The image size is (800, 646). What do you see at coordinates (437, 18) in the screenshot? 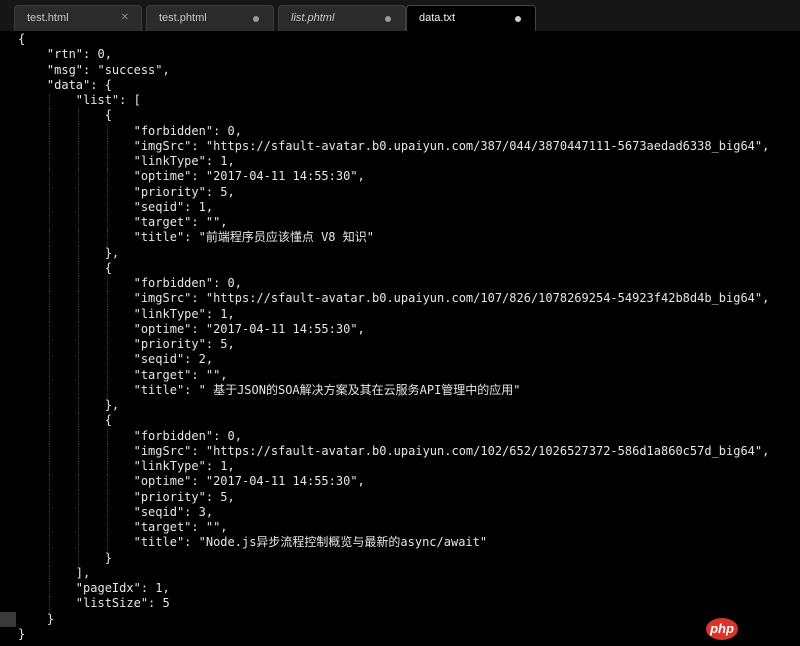
I see `tab-label: data.txt` at bounding box center [437, 18].